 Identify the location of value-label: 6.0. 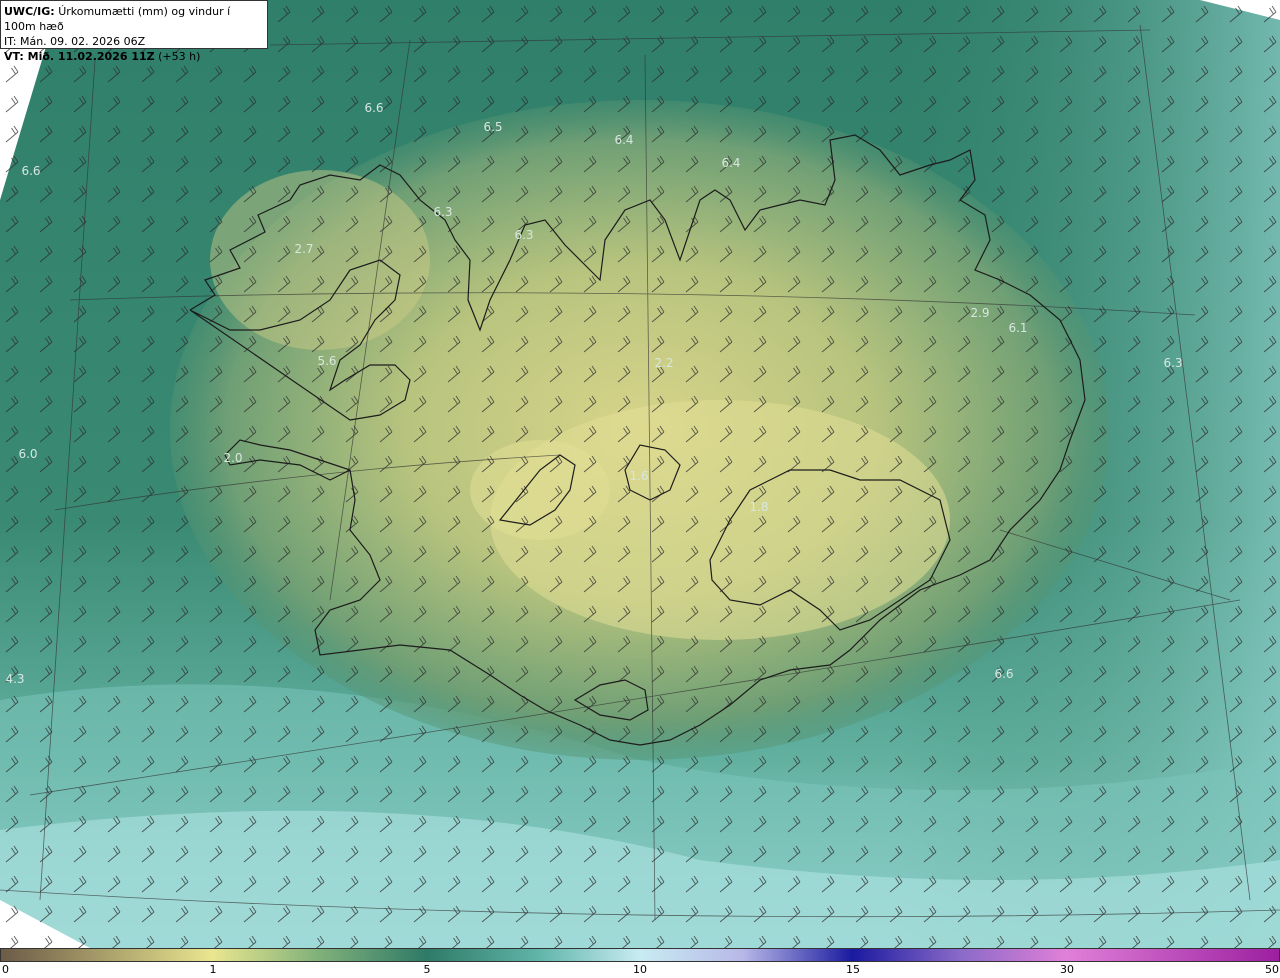
(27, 454).